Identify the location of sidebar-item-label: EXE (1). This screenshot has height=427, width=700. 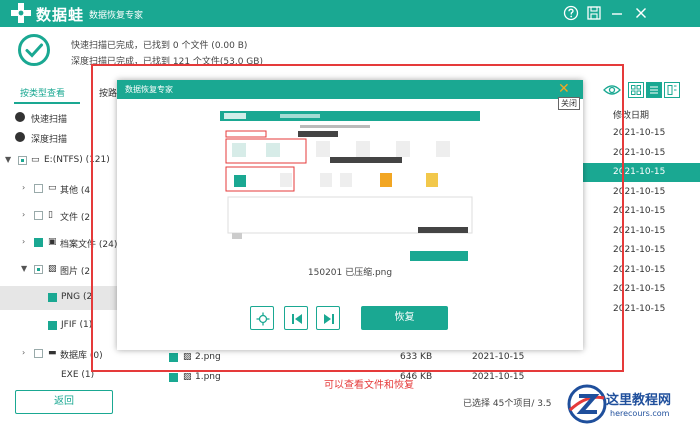
(78, 374).